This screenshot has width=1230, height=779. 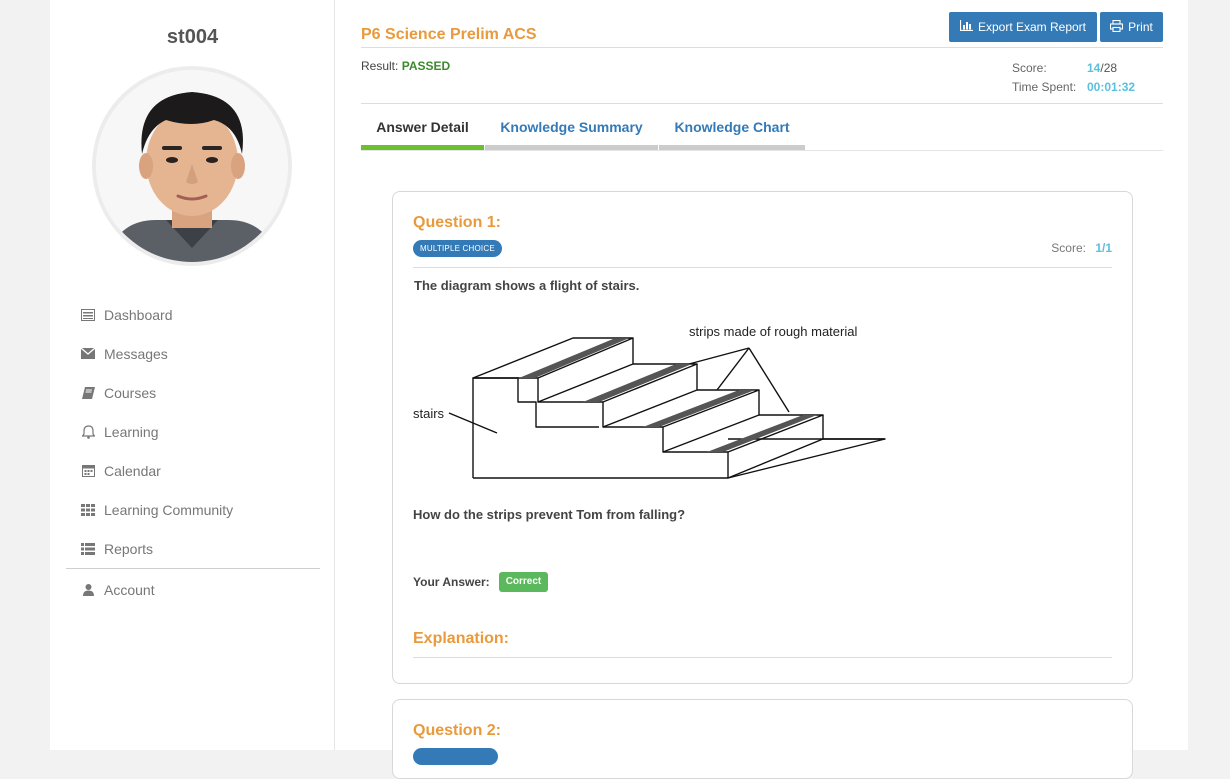 I want to click on question-score-label: Score:, so click(x=1068, y=248).